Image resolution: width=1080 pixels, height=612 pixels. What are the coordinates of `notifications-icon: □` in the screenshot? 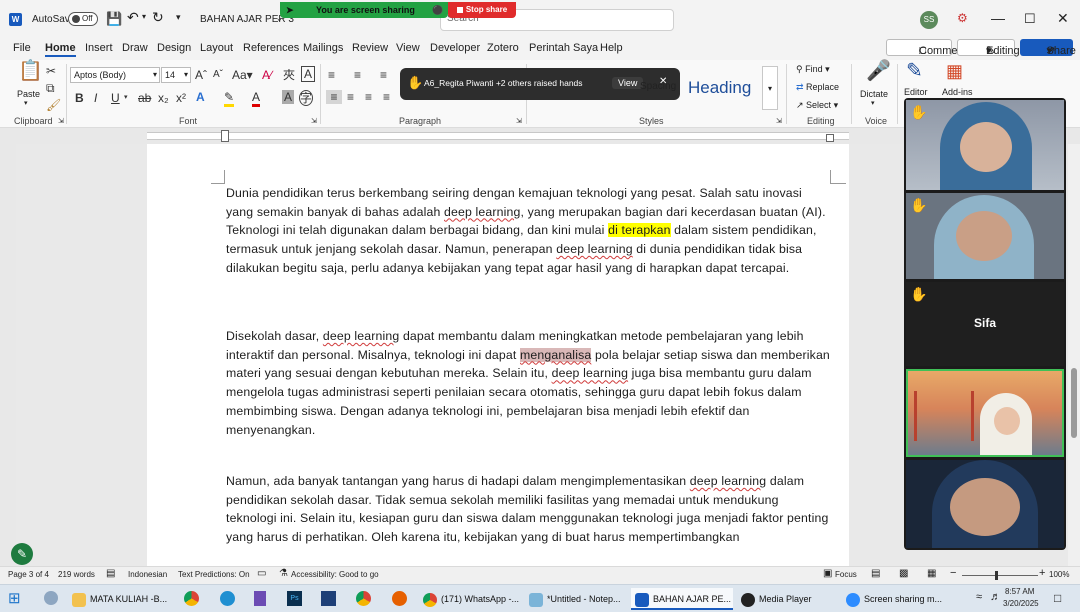 It's located at (1057, 598).